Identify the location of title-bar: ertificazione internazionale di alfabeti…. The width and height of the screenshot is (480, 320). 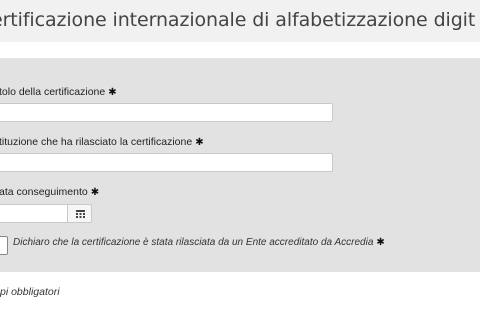
(240, 21).